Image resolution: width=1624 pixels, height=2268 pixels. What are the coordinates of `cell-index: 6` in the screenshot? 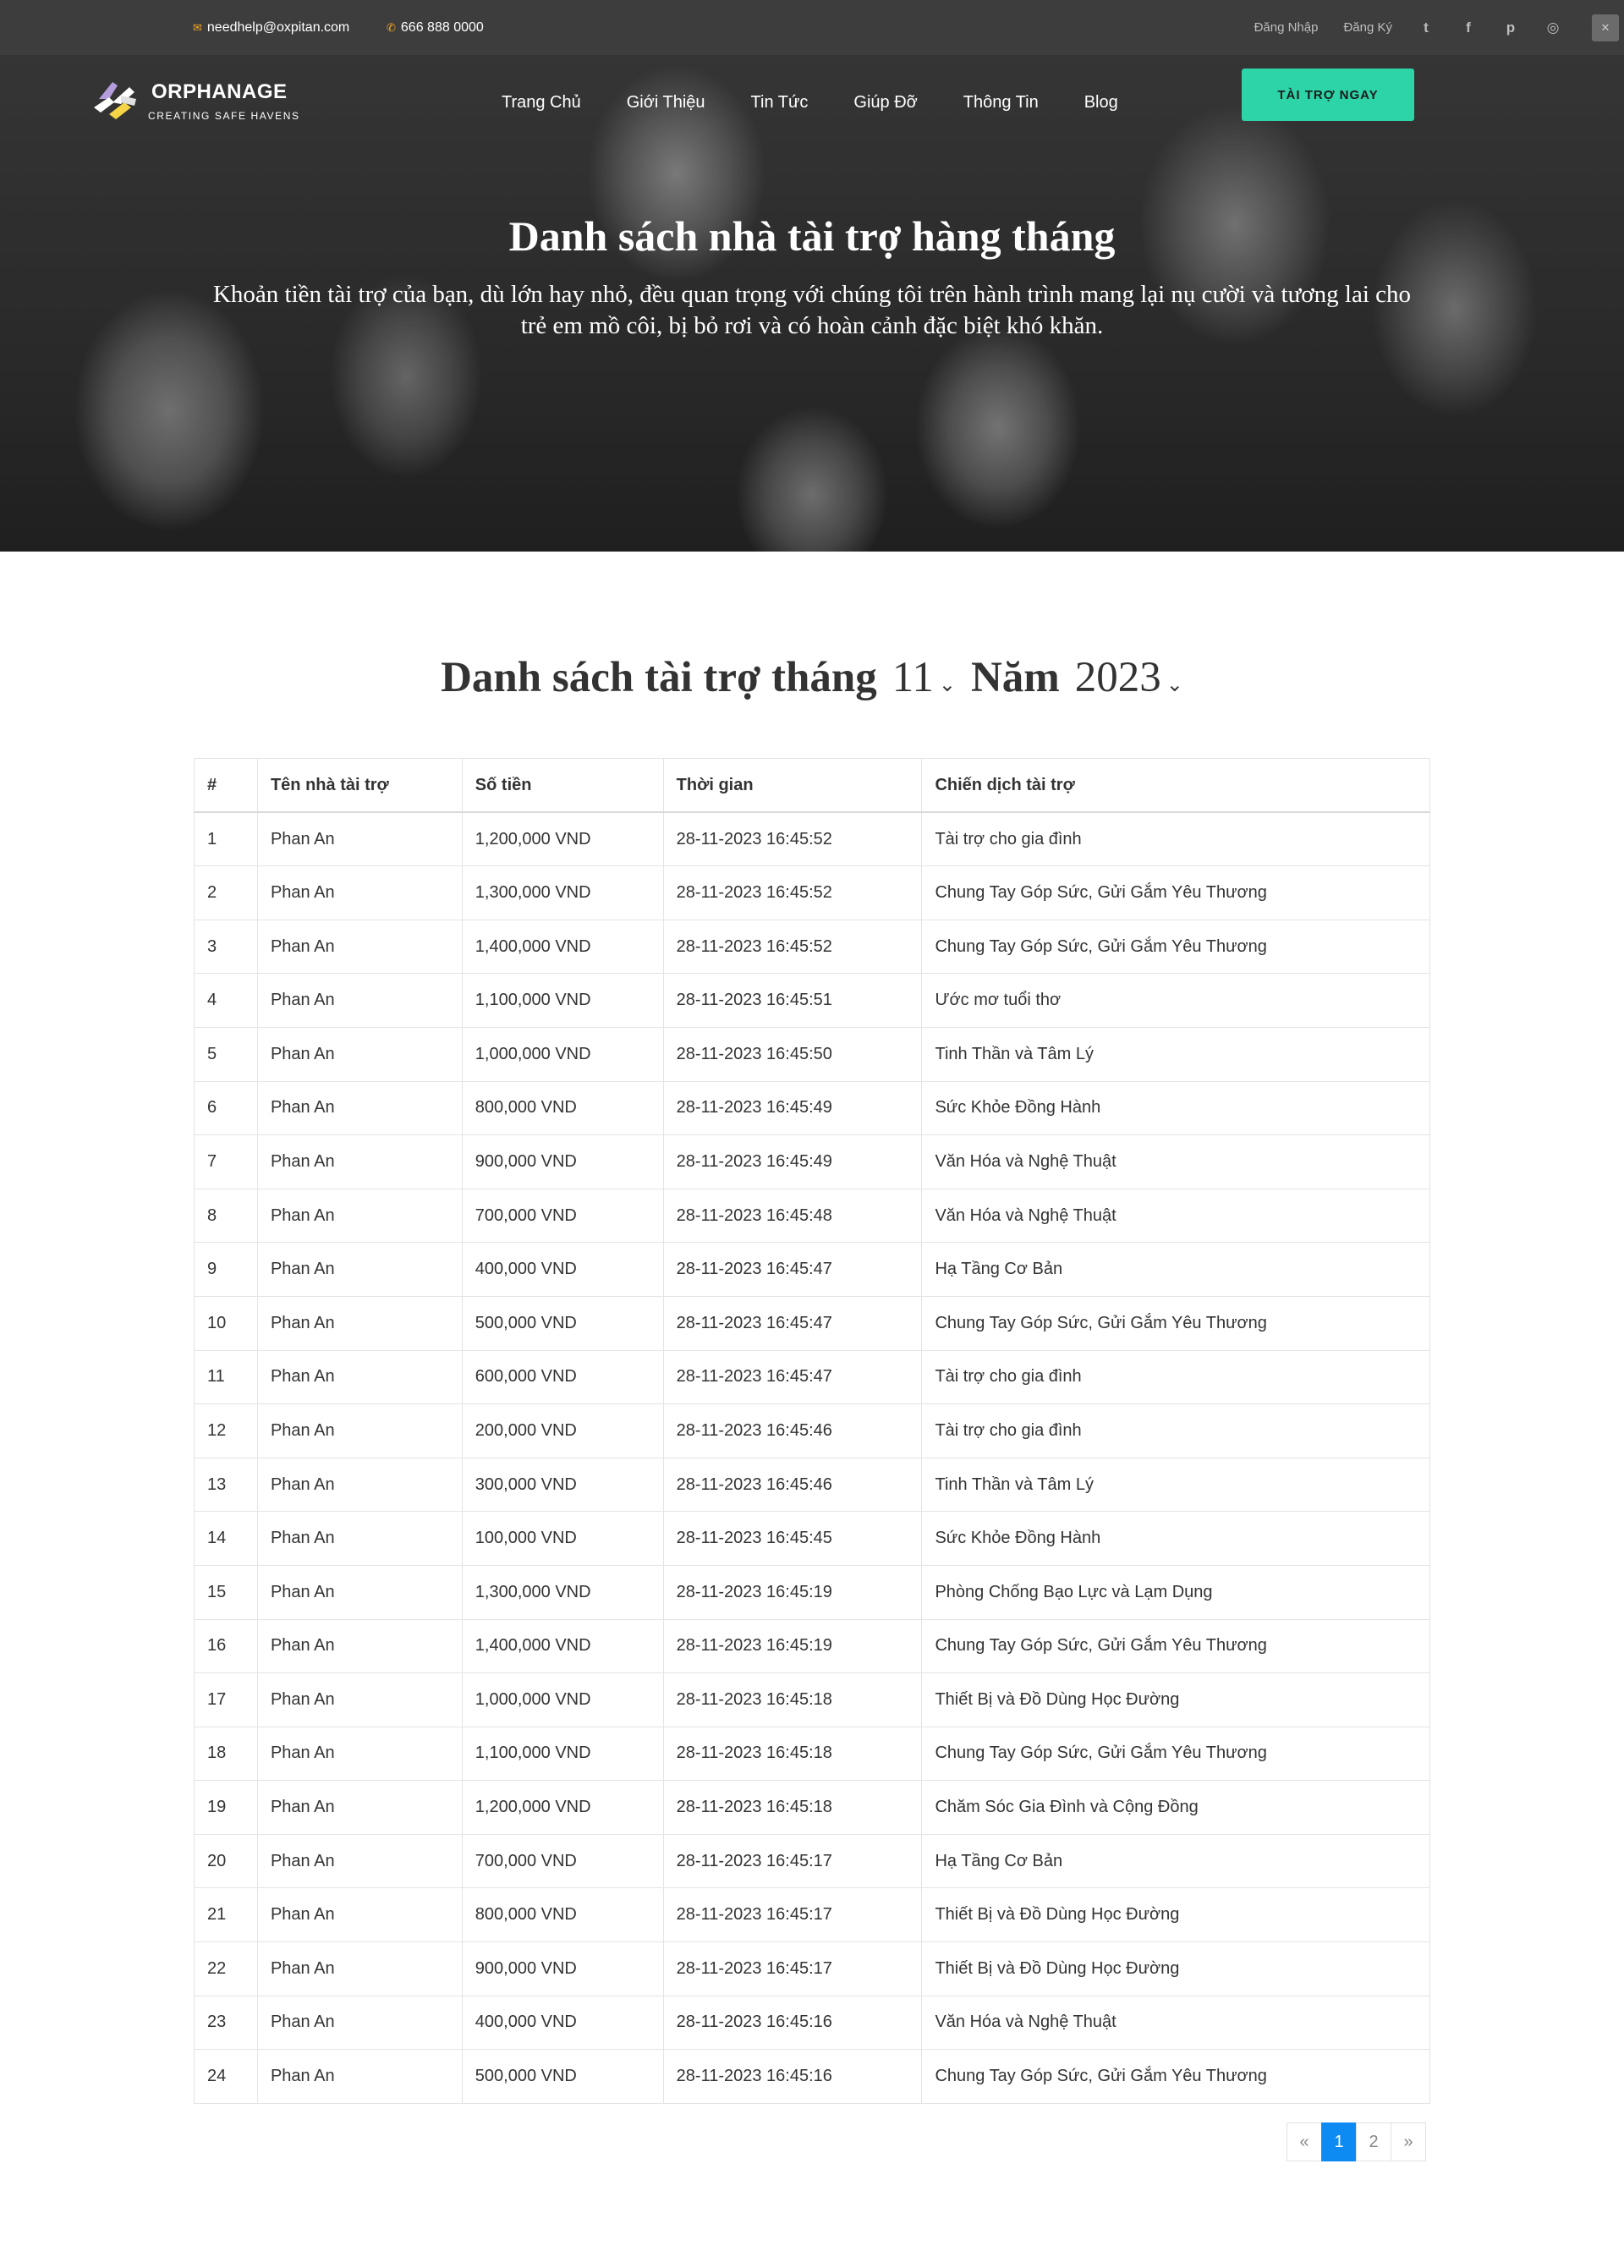 It's located at (226, 1108).